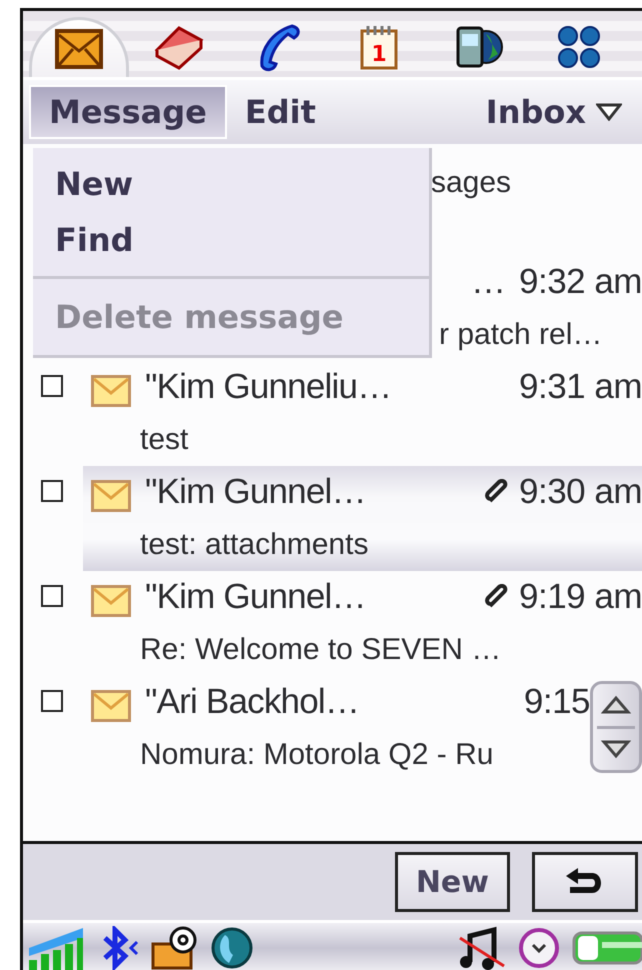  I want to click on message-subject: Nomura: Motorola Q2 - Ru, so click(317, 755).